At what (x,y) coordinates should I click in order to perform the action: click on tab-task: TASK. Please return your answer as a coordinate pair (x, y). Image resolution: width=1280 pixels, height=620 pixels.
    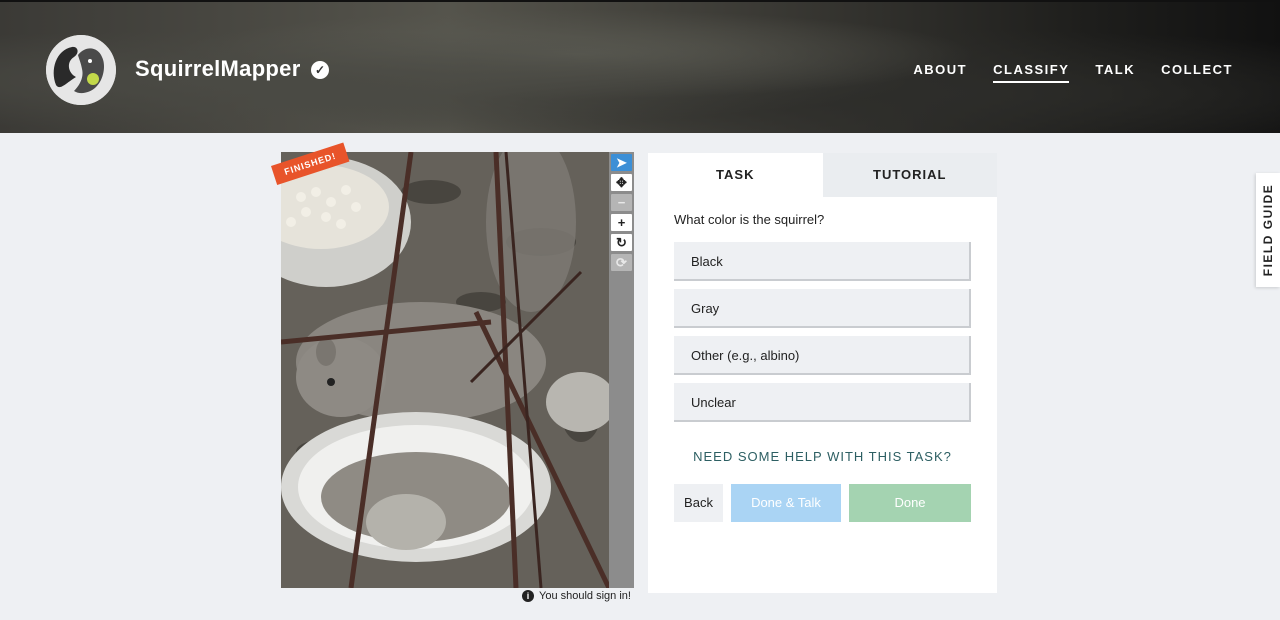
    Looking at the image, I should click on (735, 175).